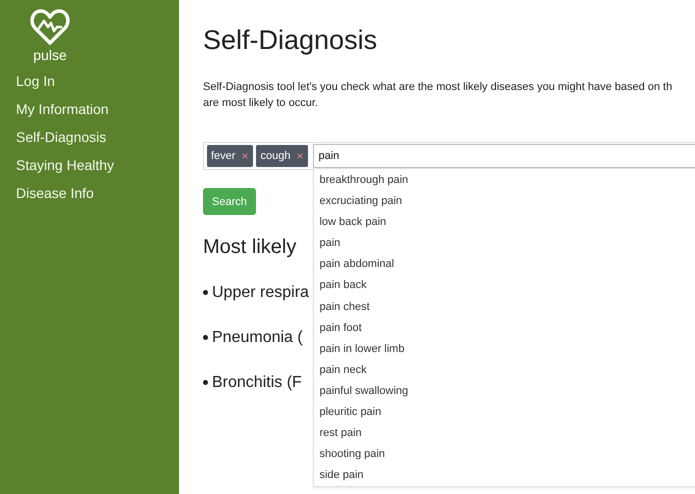 This screenshot has width=695, height=494. I want to click on tag-label: cough, so click(275, 156).